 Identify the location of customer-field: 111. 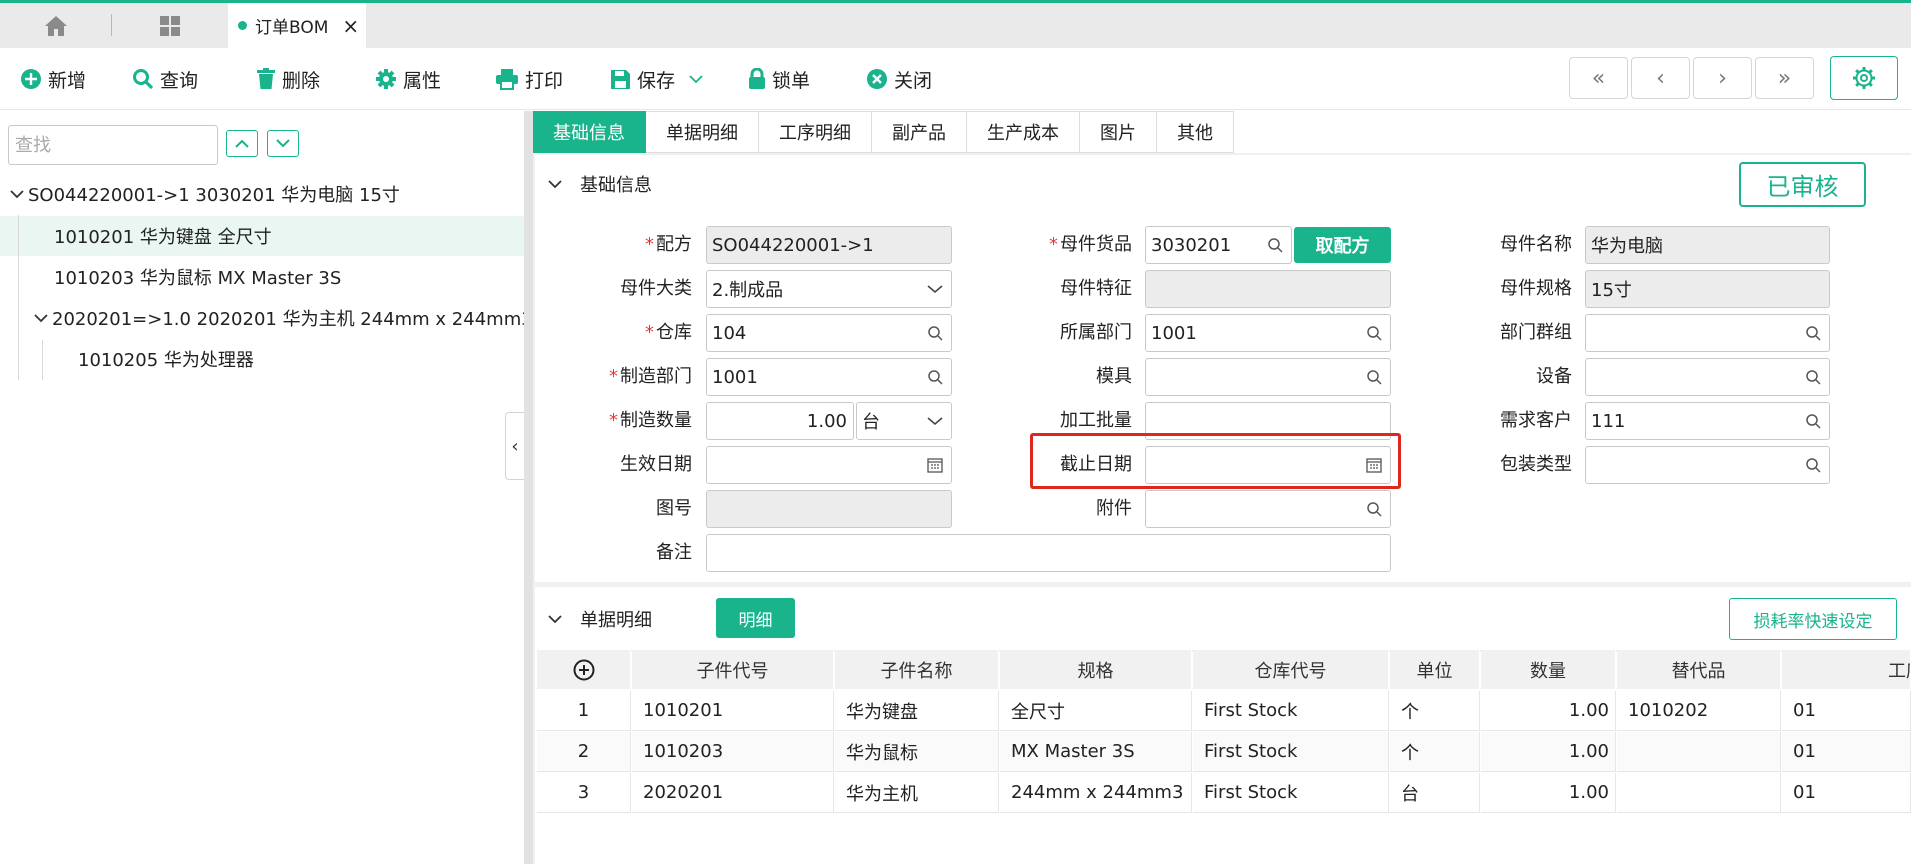
(1707, 421).